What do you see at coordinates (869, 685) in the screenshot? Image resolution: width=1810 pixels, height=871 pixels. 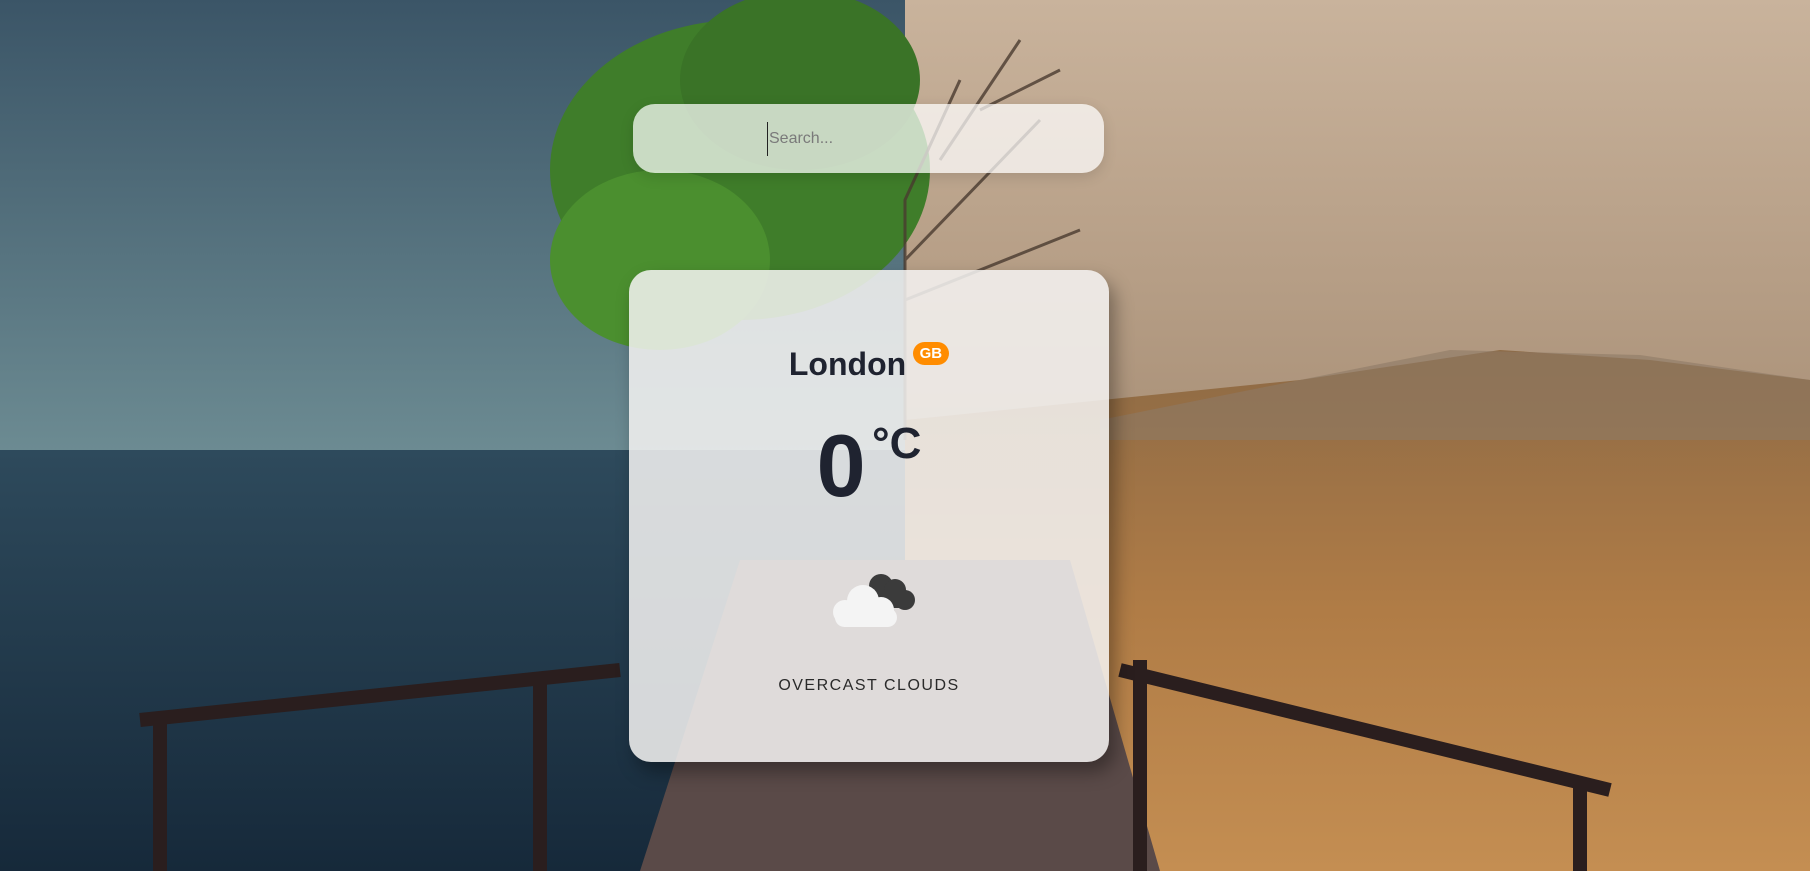 I see `weather-description: OVERCAST CLOUDS` at bounding box center [869, 685].